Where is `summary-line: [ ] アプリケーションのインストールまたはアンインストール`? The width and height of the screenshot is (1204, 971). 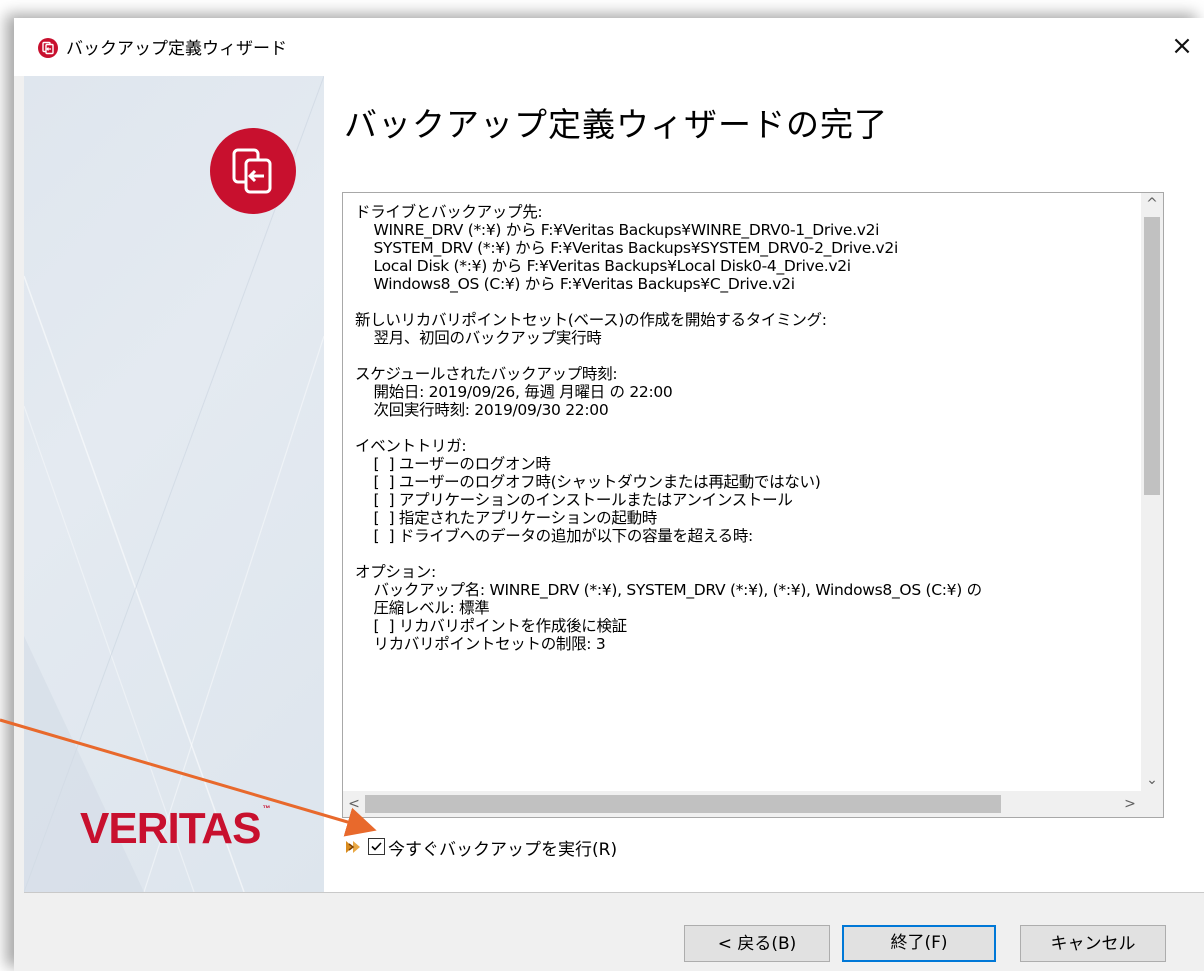
summary-line: [ ] アプリケーションのインストールまたはアンインストール is located at coordinates (574, 500).